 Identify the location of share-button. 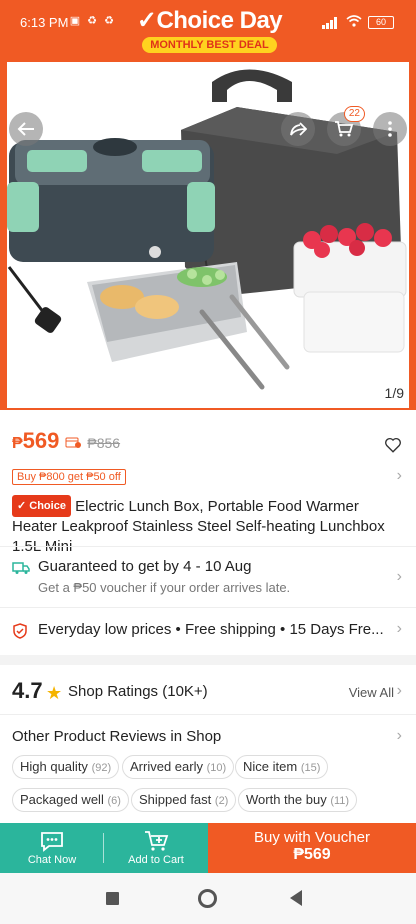
(298, 129).